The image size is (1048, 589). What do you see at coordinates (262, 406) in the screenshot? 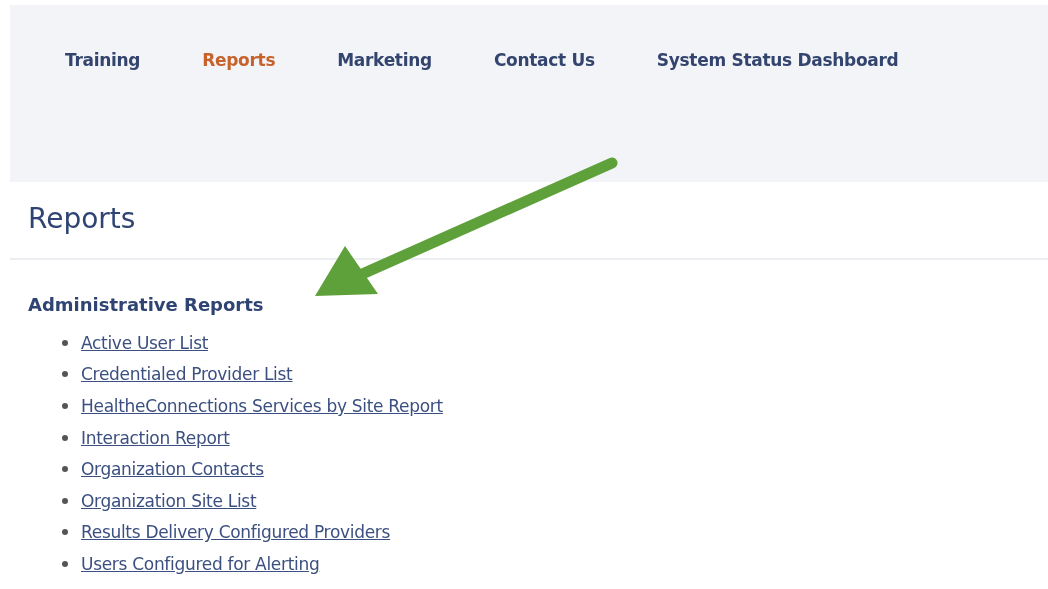
I see `report-link: HealtheConnections Services by Site Report` at bounding box center [262, 406].